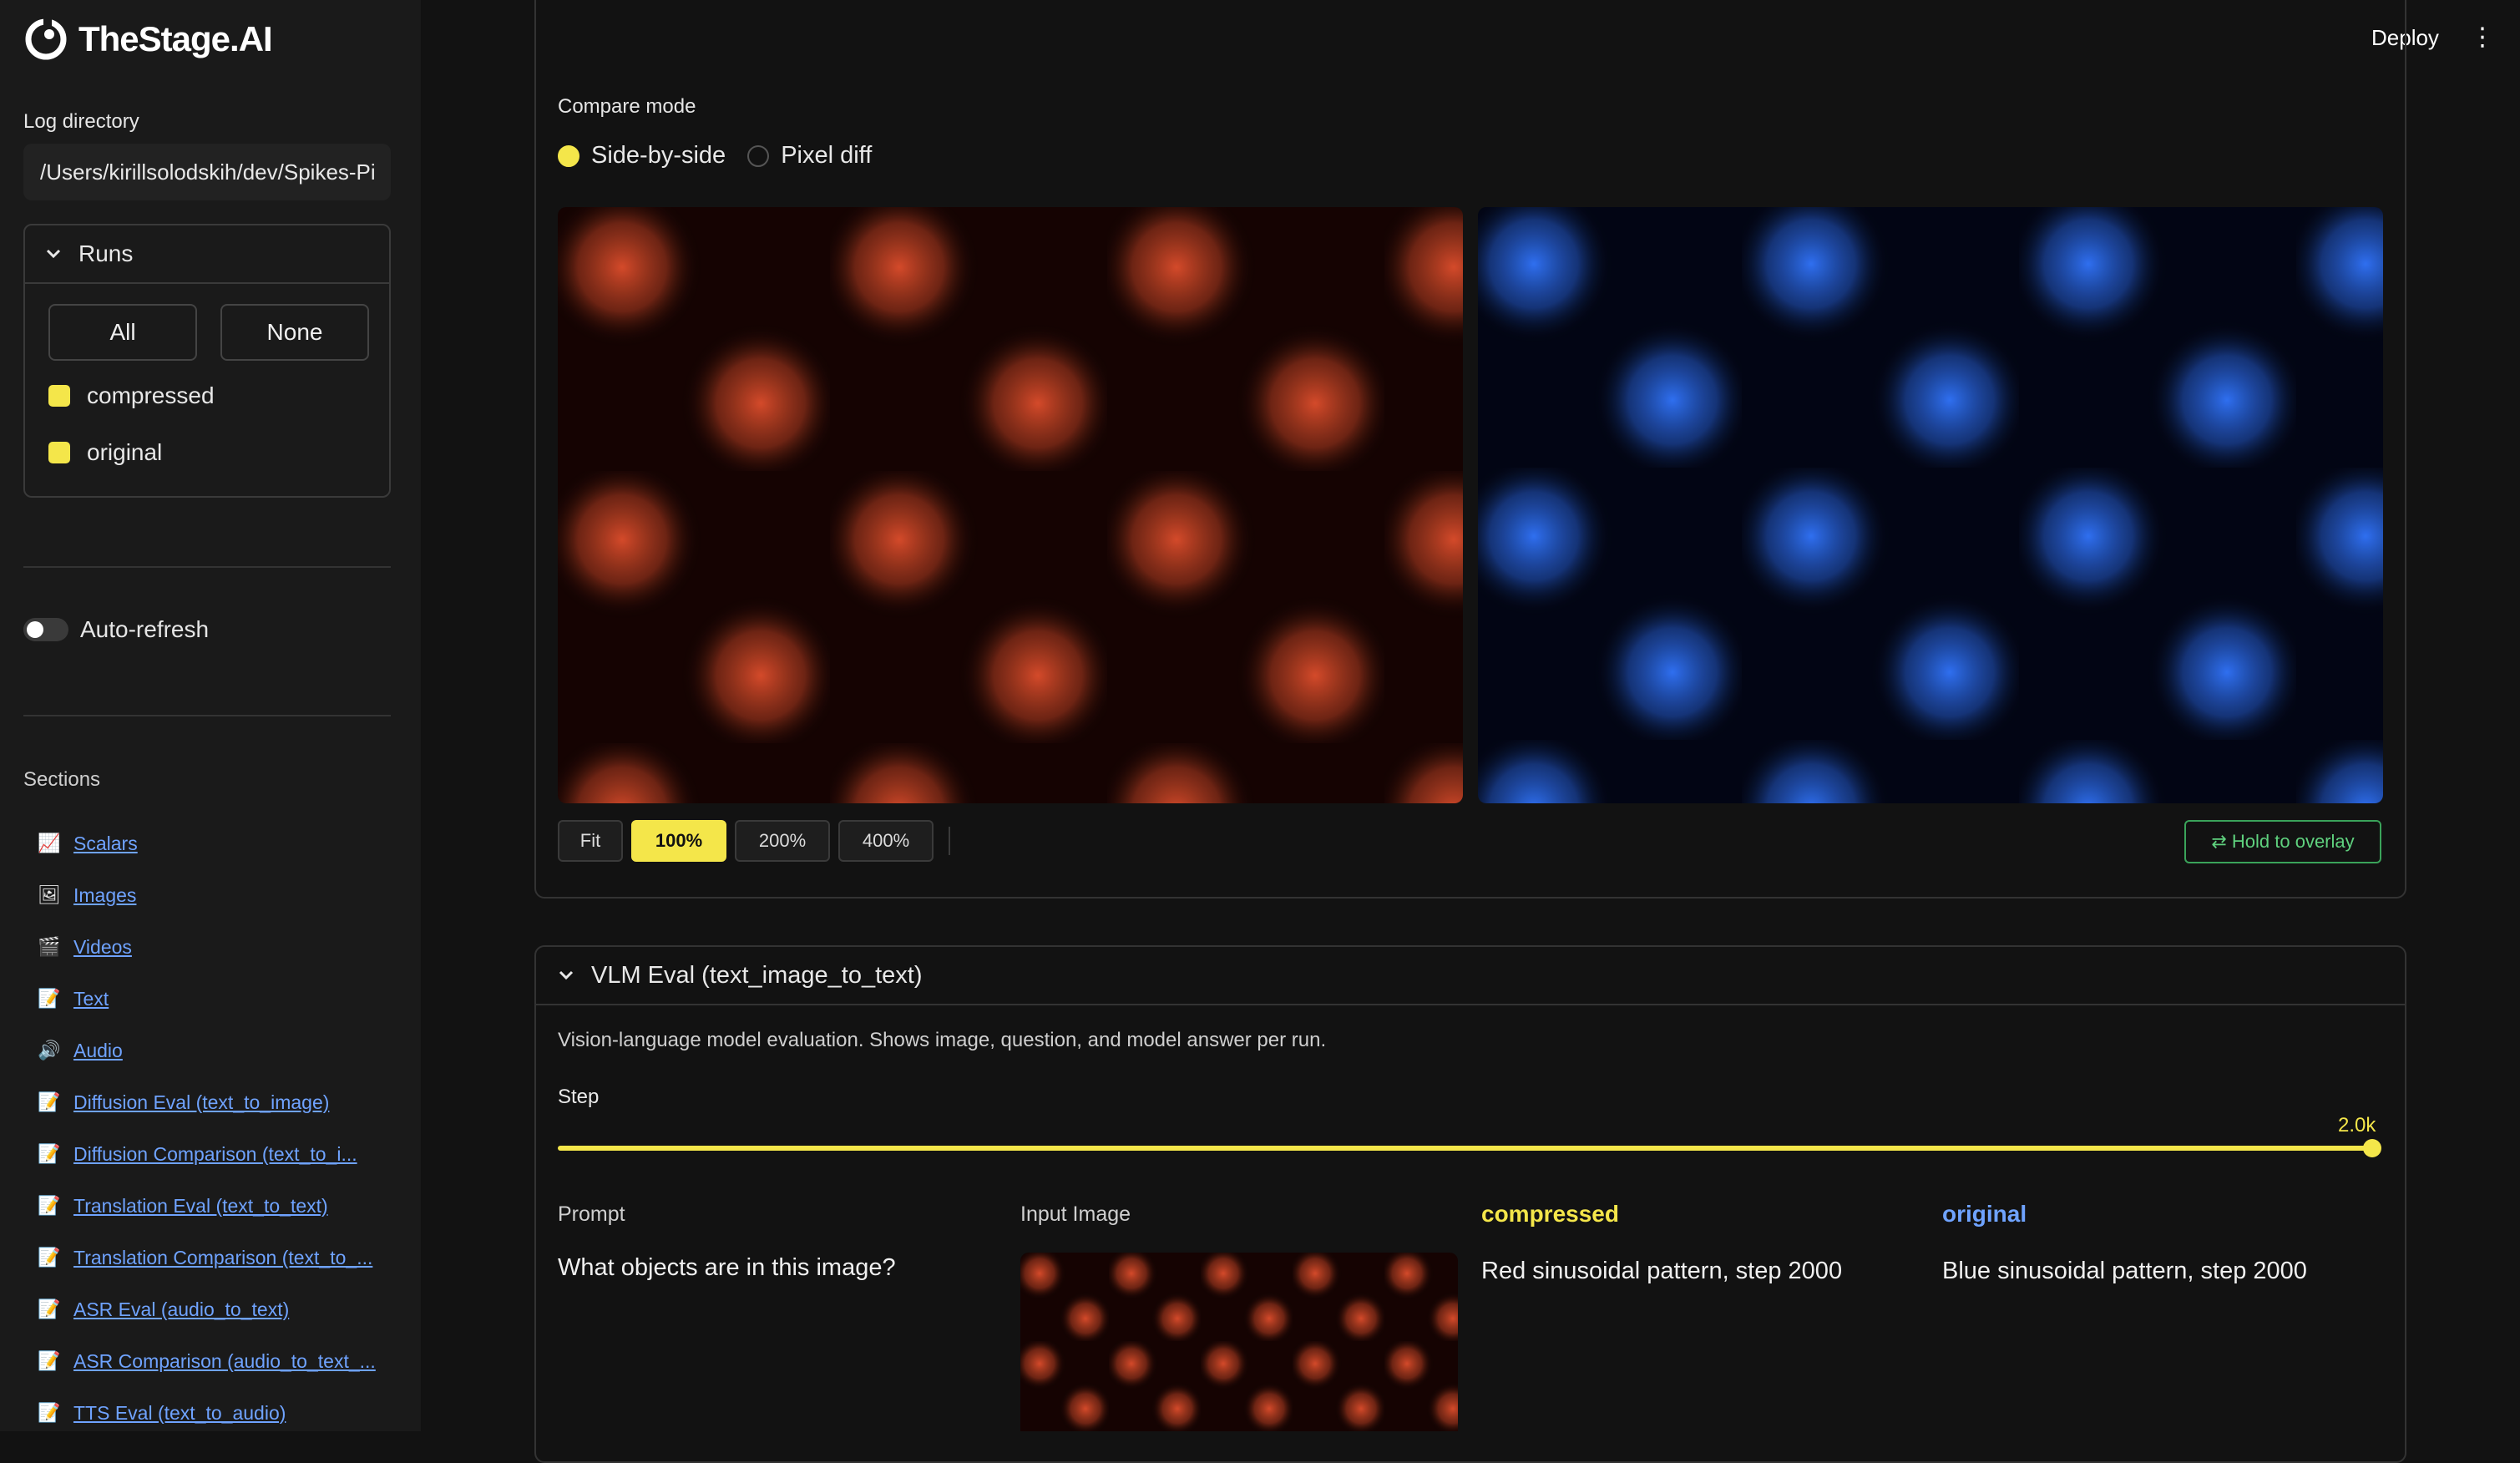 The height and width of the screenshot is (1463, 2520). I want to click on sidebar-item-images: 🖼 Images, so click(86, 895).